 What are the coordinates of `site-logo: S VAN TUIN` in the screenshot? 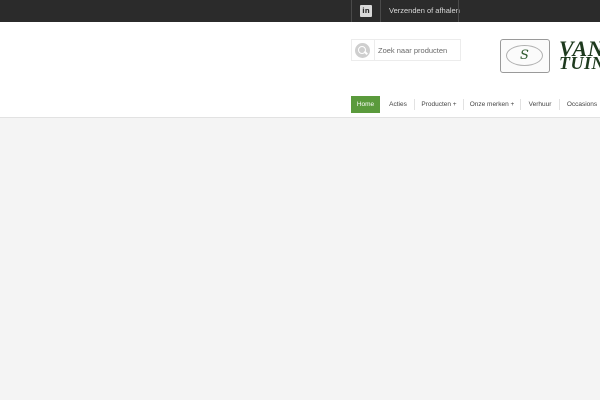 It's located at (550, 57).